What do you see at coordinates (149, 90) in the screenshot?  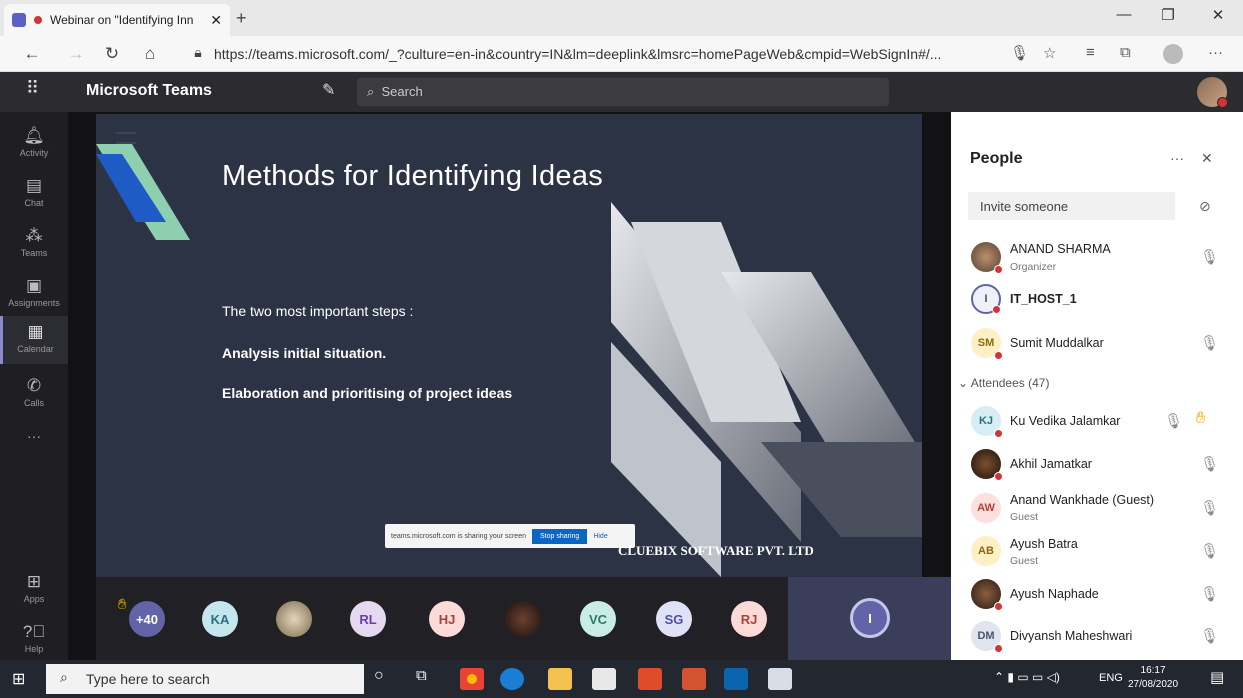 I see `app-brand: Microsoft Teams` at bounding box center [149, 90].